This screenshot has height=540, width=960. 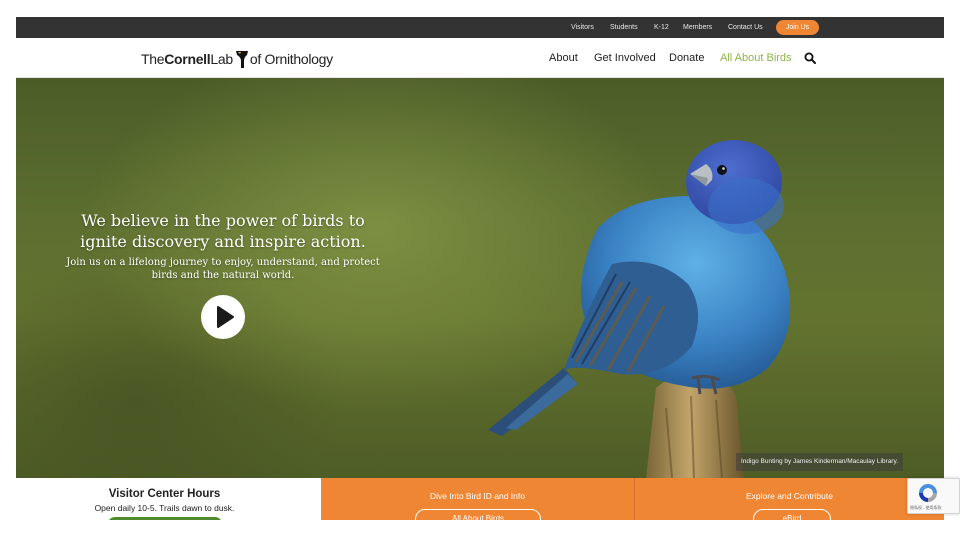 I want to click on logo-text-the: The, so click(x=153, y=59).